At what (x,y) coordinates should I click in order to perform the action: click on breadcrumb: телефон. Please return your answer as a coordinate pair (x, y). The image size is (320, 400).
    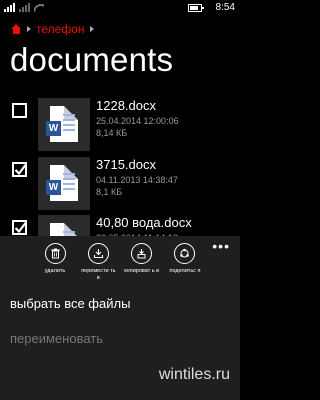
    Looking at the image, I should click on (52, 29).